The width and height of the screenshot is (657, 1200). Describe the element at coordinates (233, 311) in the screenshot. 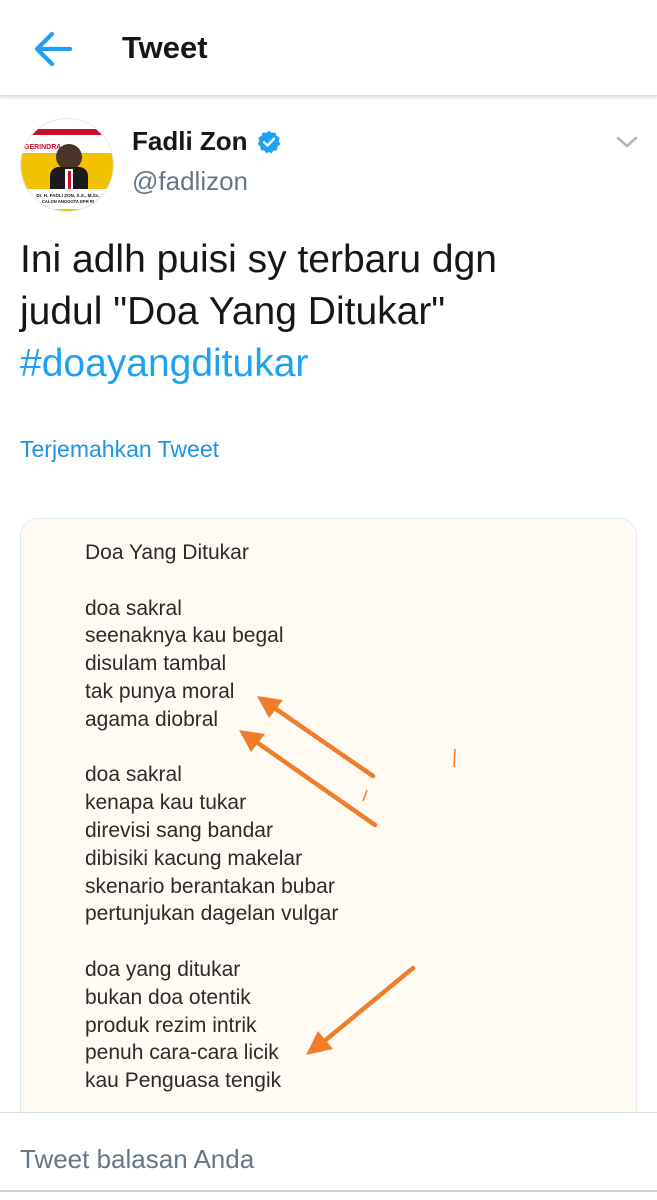

I see `tweet-text-line: judul "Doa Yang Ditukar"` at that location.